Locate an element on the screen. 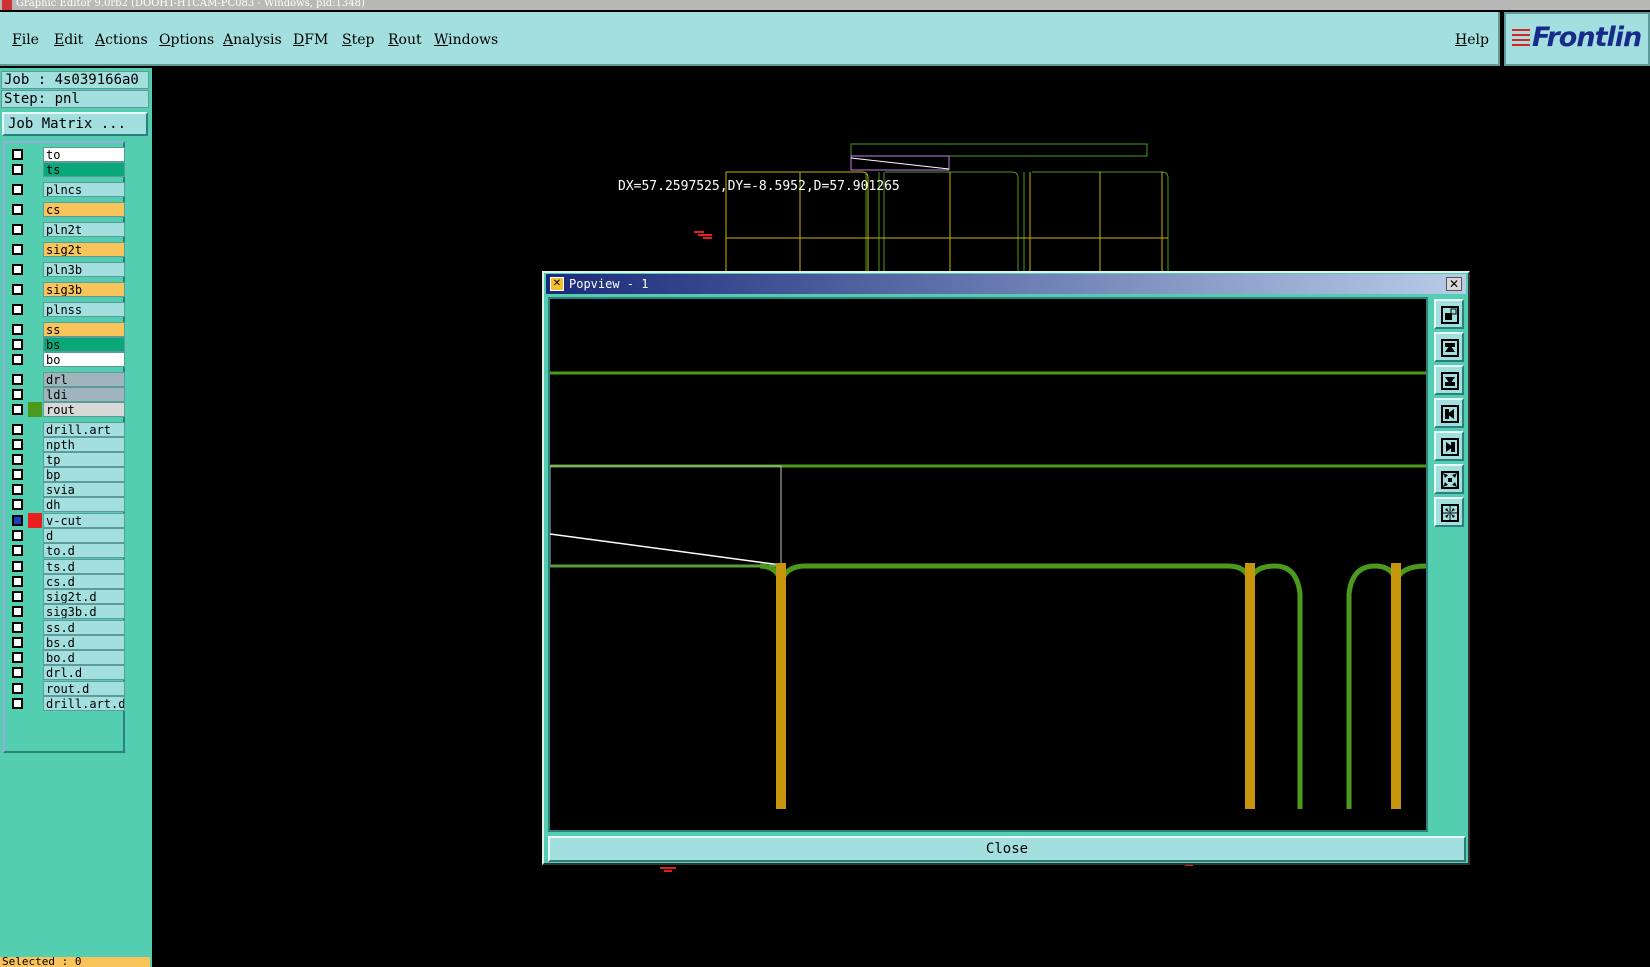  layer-name: drl is located at coordinates (84, 379).